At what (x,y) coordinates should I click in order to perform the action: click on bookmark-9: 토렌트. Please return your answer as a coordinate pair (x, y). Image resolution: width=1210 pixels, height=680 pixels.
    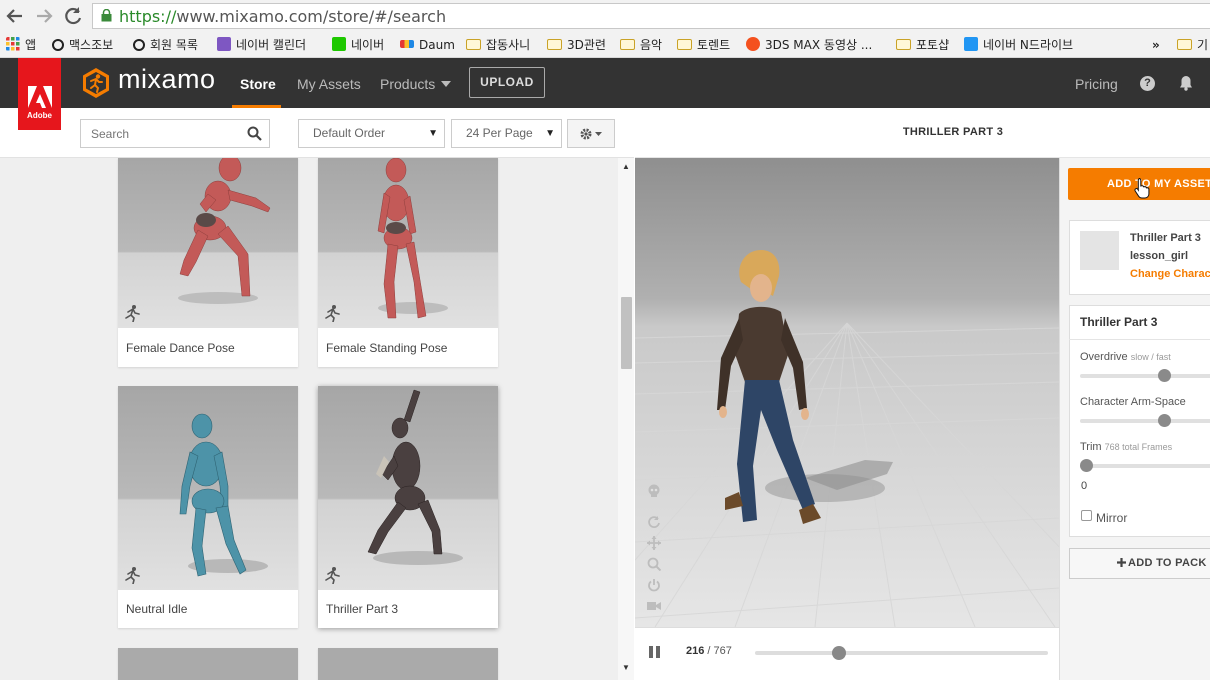
    Looking at the image, I should click on (703, 45).